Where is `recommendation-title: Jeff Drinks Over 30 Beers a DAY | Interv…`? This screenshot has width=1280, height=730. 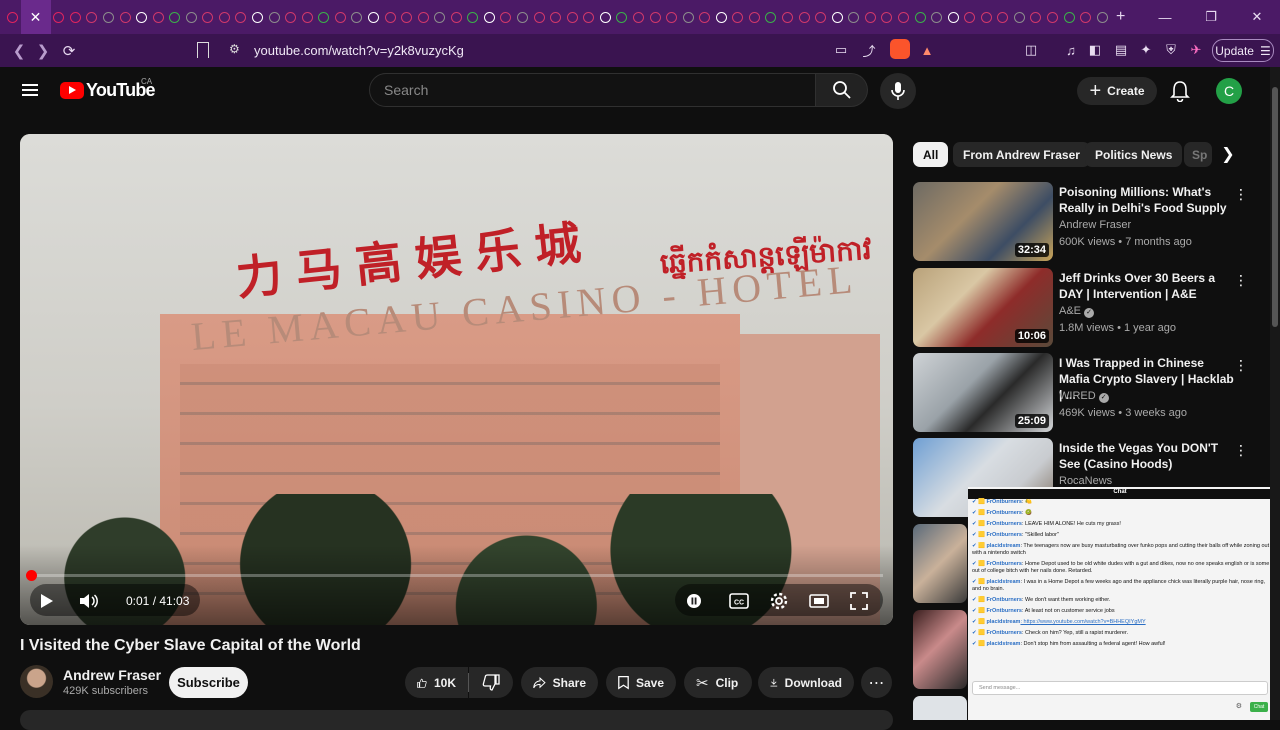
recommendation-title: Jeff Drinks Over 30 Beers a DAY | Interv… is located at coordinates (1146, 286).